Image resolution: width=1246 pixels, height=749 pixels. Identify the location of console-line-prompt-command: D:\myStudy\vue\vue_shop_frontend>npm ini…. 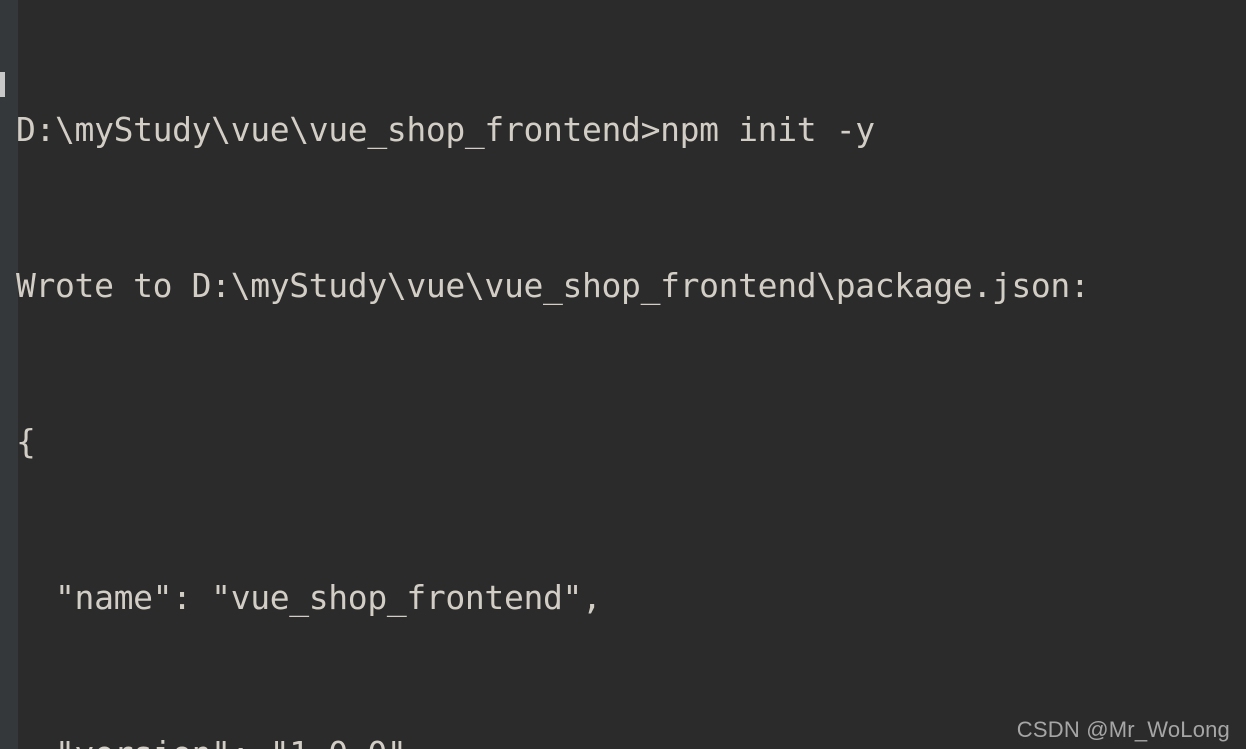
(445, 129).